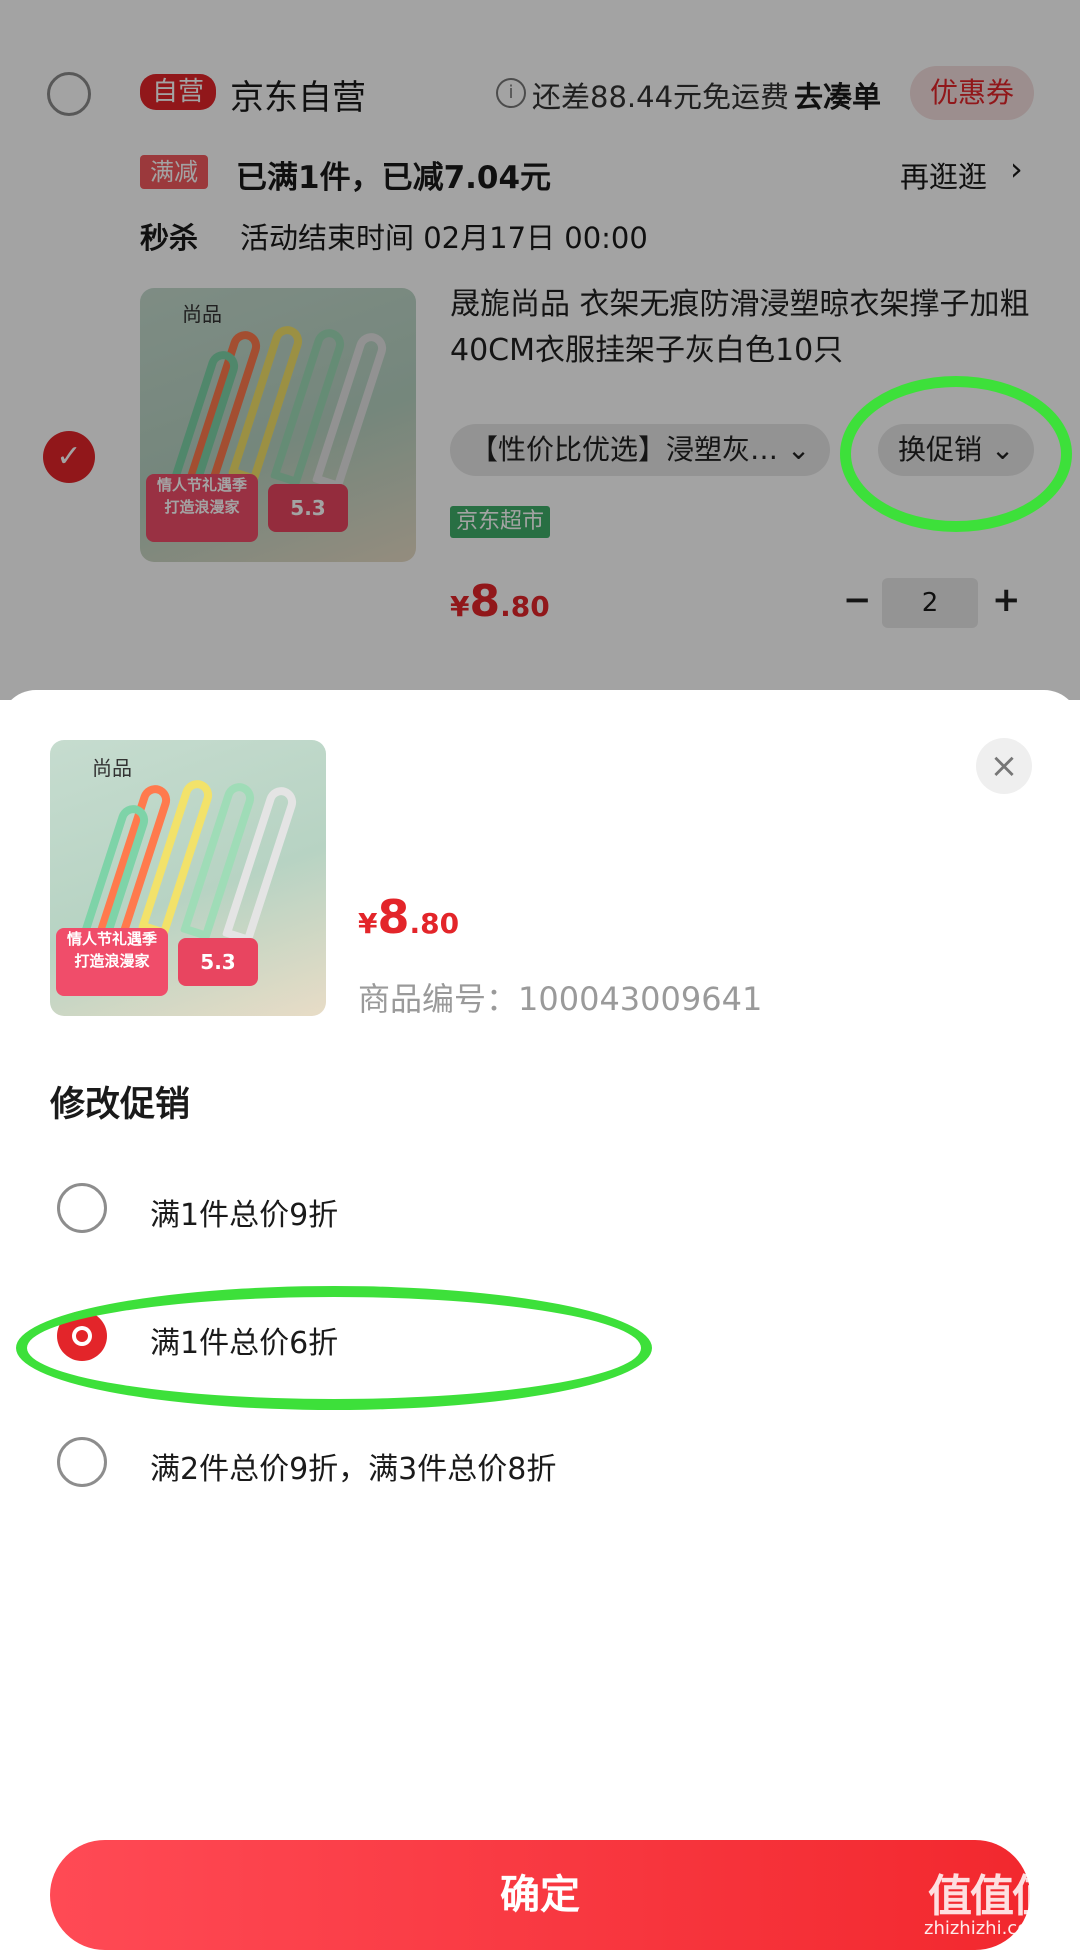  Describe the element at coordinates (985, 1928) in the screenshot. I see `watermark-site: zhizhizhi.com` at that location.